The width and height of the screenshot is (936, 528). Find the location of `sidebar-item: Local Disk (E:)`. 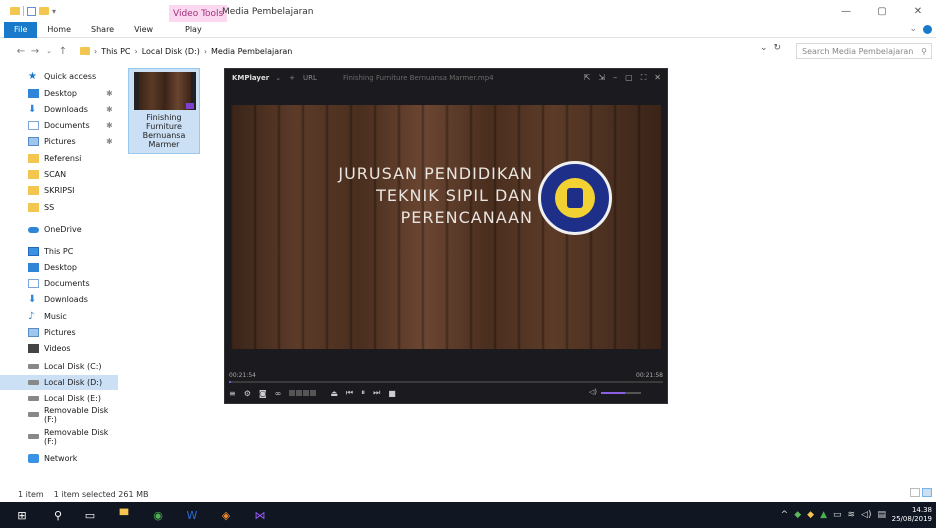

sidebar-item: Local Disk (E:) is located at coordinates (59, 398).